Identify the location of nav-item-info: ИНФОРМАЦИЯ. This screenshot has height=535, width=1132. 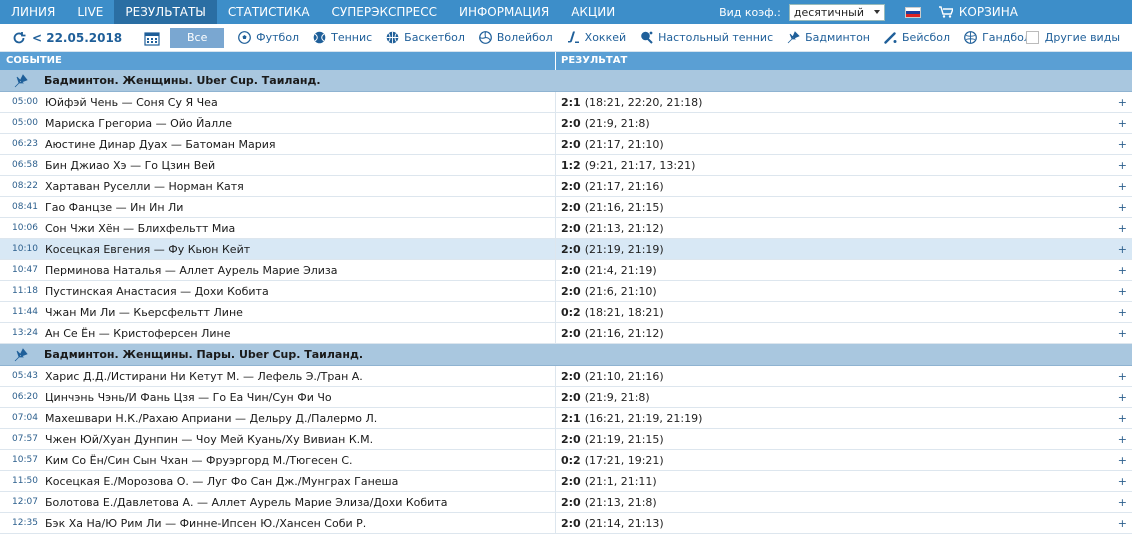
(504, 12).